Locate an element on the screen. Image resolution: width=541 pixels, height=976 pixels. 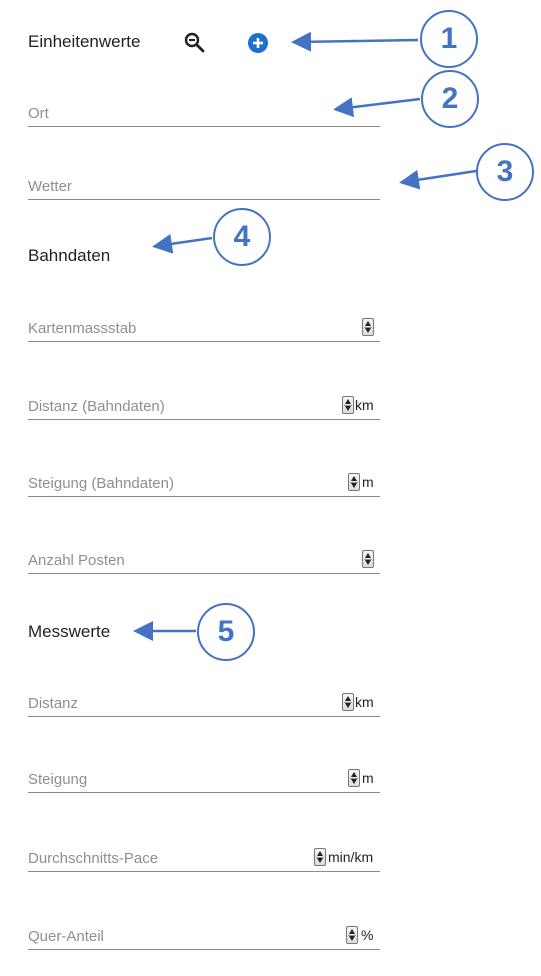
callout-4: 4 is located at coordinates (242, 237).